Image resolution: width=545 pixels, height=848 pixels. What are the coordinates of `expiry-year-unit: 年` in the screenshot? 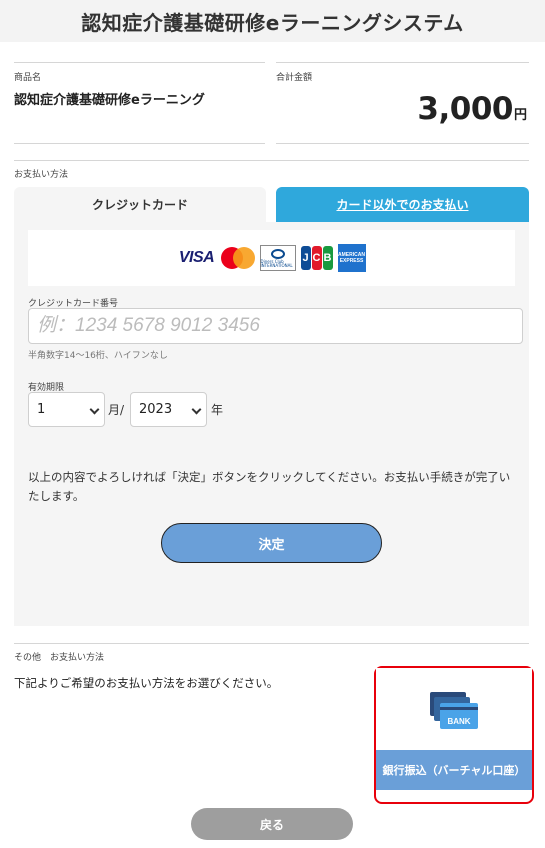 It's located at (217, 410).